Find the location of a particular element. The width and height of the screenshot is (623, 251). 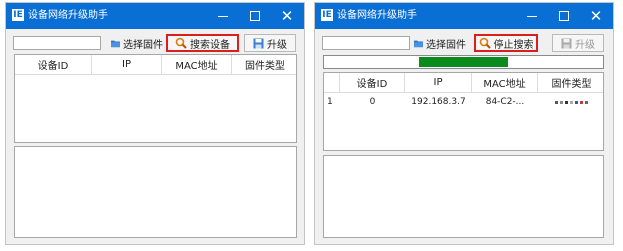

row-number: 1 is located at coordinates (330, 102).